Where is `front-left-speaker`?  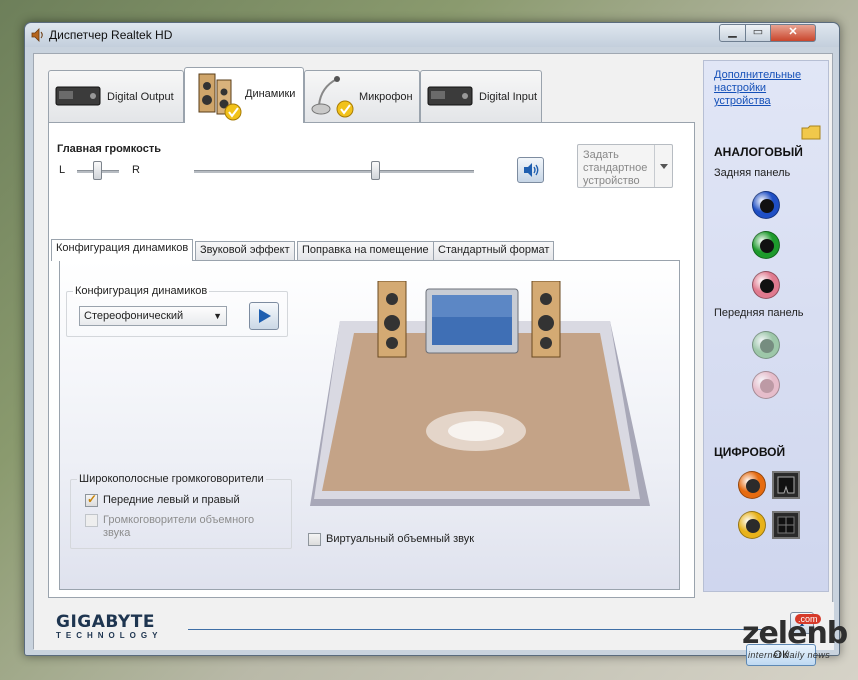
front-left-speaker is located at coordinates (392, 319).